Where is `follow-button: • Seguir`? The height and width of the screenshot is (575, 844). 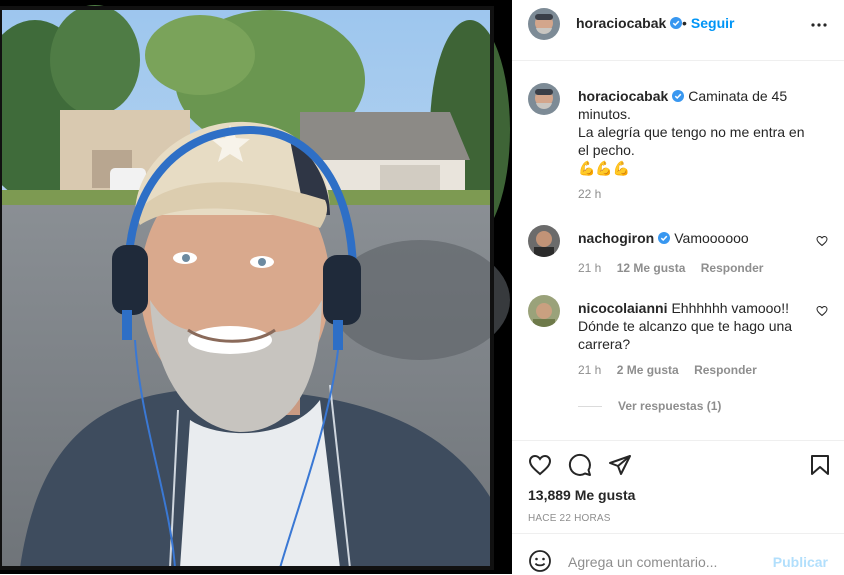 follow-button: • Seguir is located at coordinates (708, 23).